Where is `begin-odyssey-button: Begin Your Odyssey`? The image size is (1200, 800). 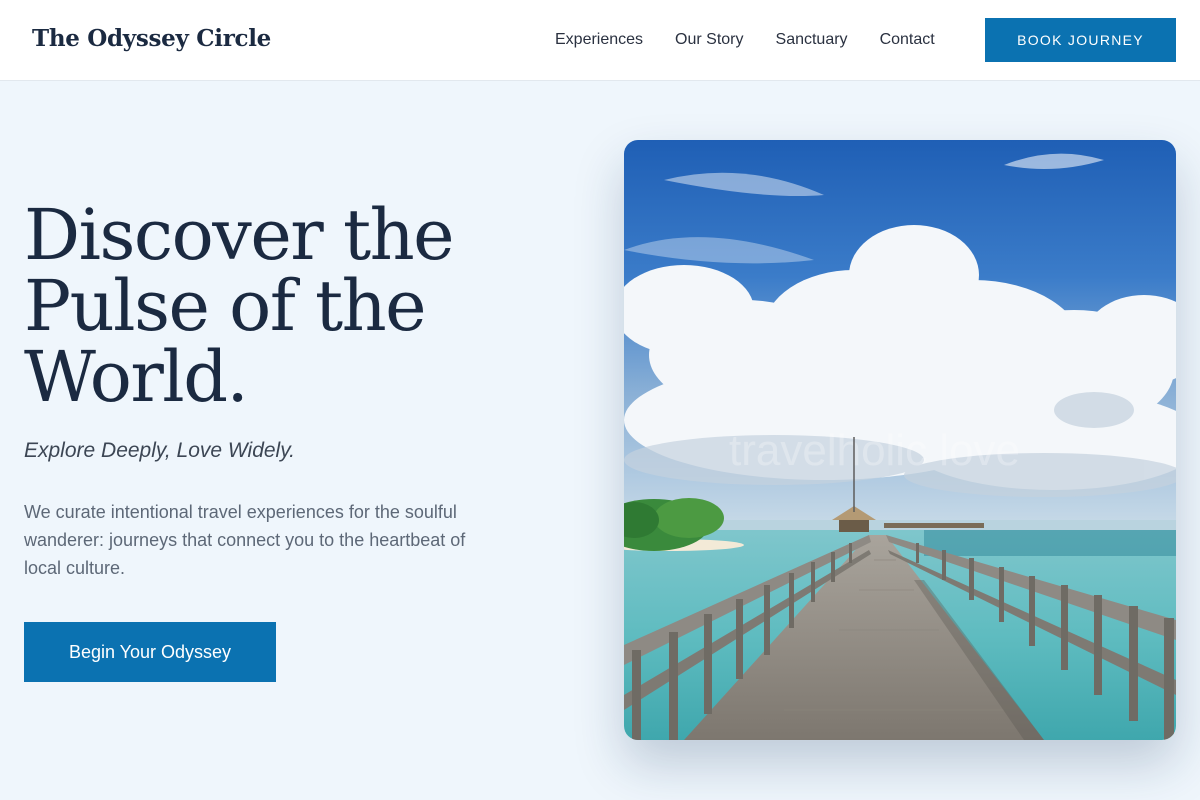 begin-odyssey-button: Begin Your Odyssey is located at coordinates (150, 652).